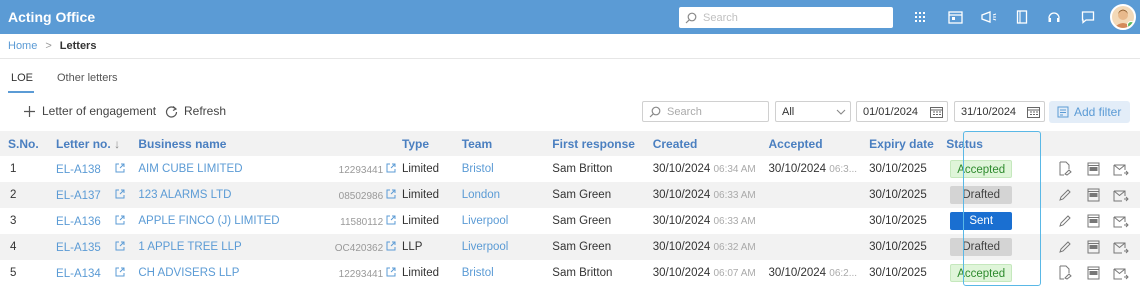 The height and width of the screenshot is (288, 1140). I want to click on col-type: Type, so click(432, 143).